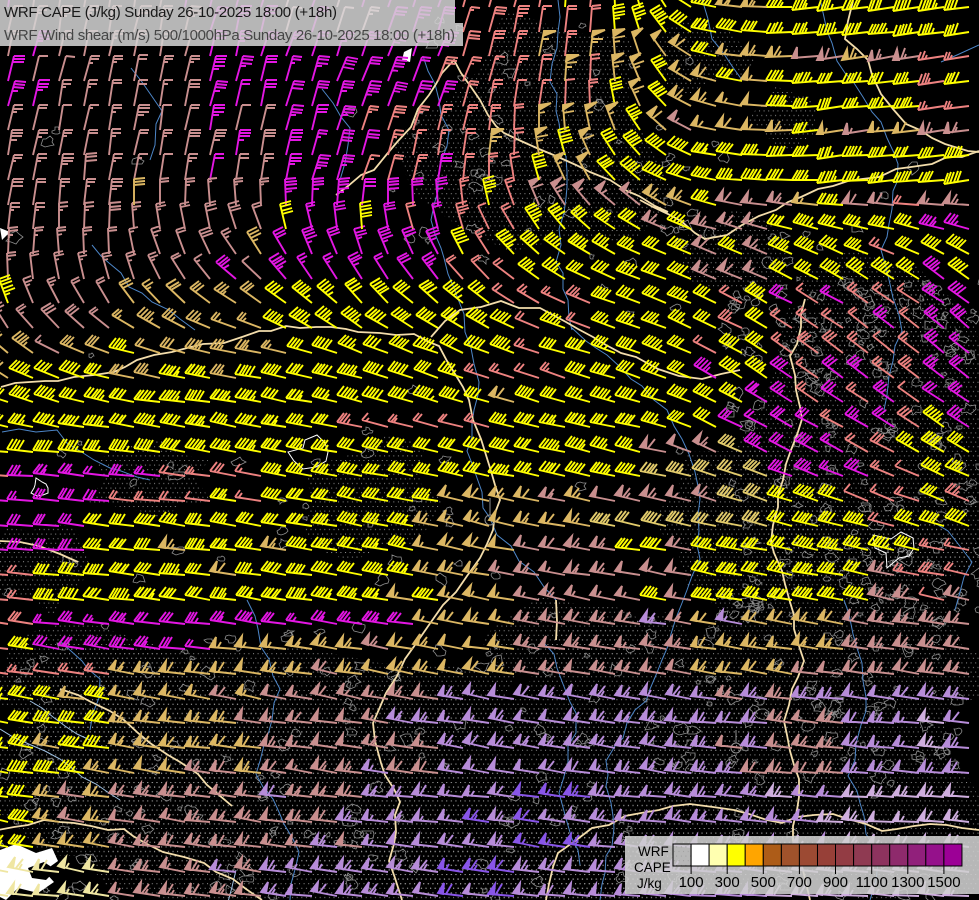 The width and height of the screenshot is (979, 900). Describe the element at coordinates (727, 882) in the screenshot. I see `svg-text: 300` at that location.